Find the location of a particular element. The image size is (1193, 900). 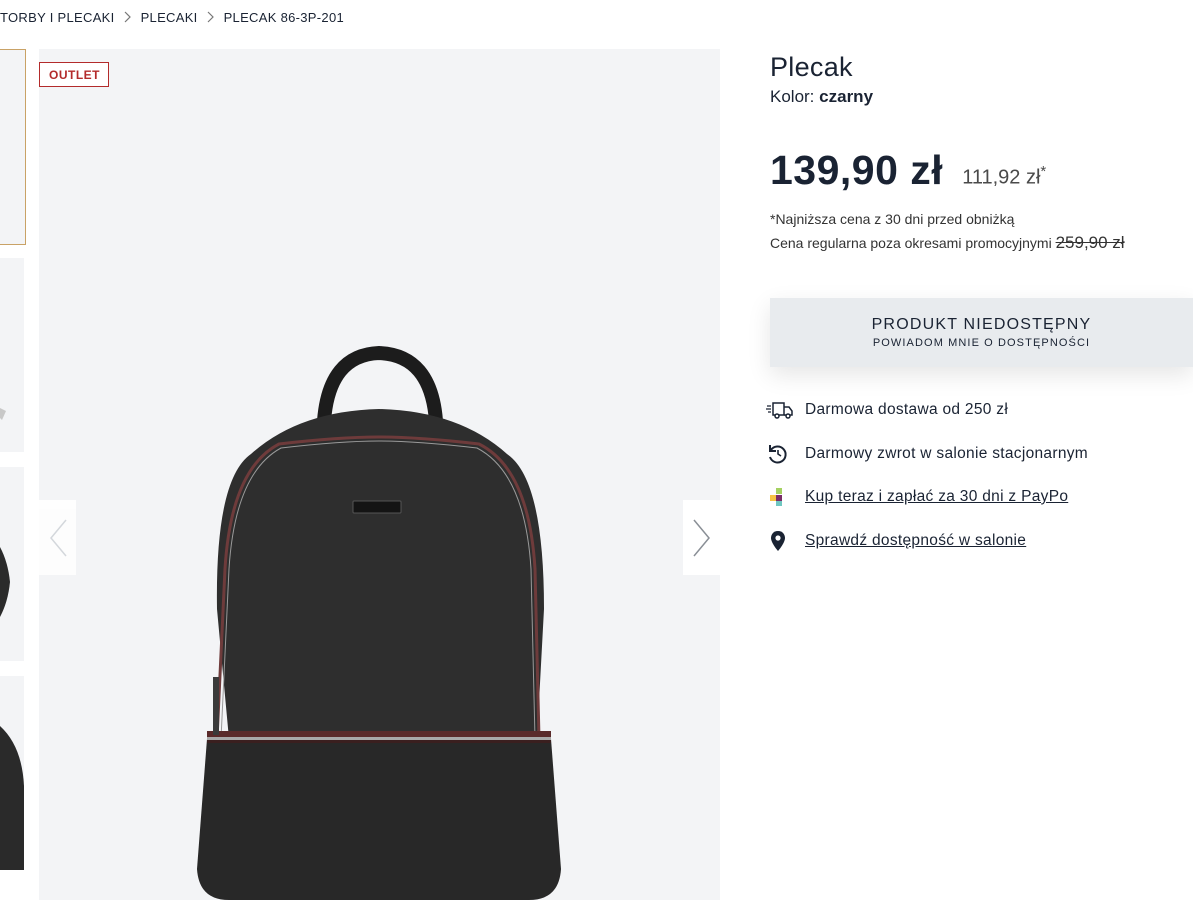

gallery-prev-button is located at coordinates (57, 537).